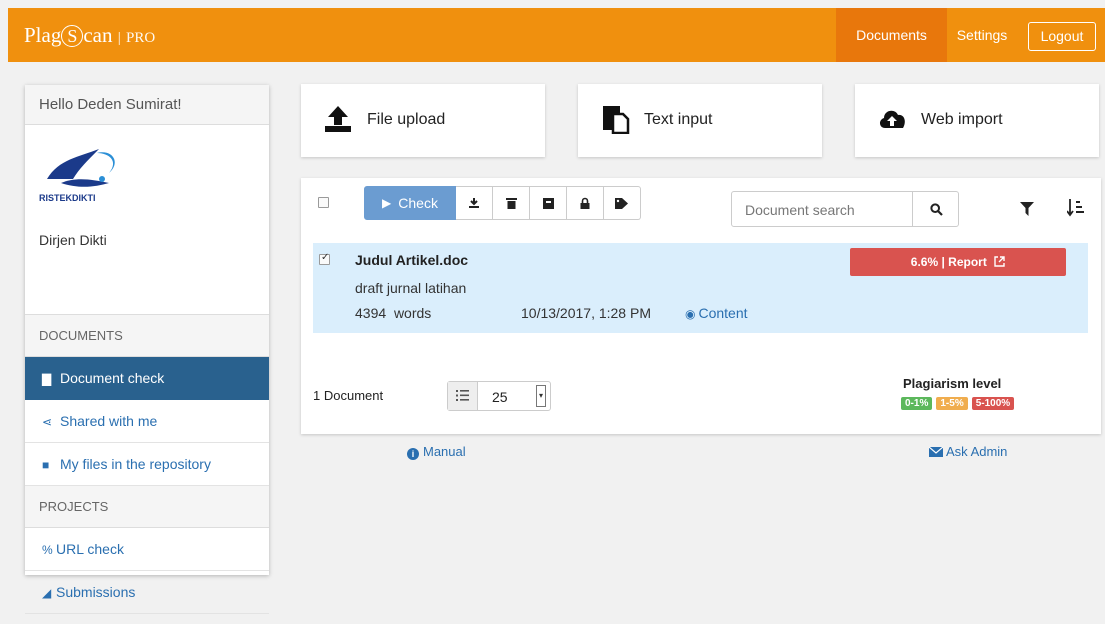 The image size is (1105, 624). Describe the element at coordinates (586, 313) in the screenshot. I see `document-date: 10/13/2017, 1:28 PM` at that location.